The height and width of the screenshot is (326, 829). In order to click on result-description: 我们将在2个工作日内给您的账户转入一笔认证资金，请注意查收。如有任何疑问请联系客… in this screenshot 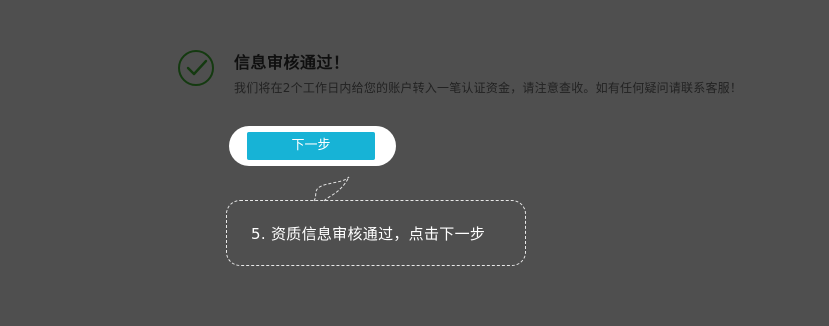, I will do `click(488, 88)`.